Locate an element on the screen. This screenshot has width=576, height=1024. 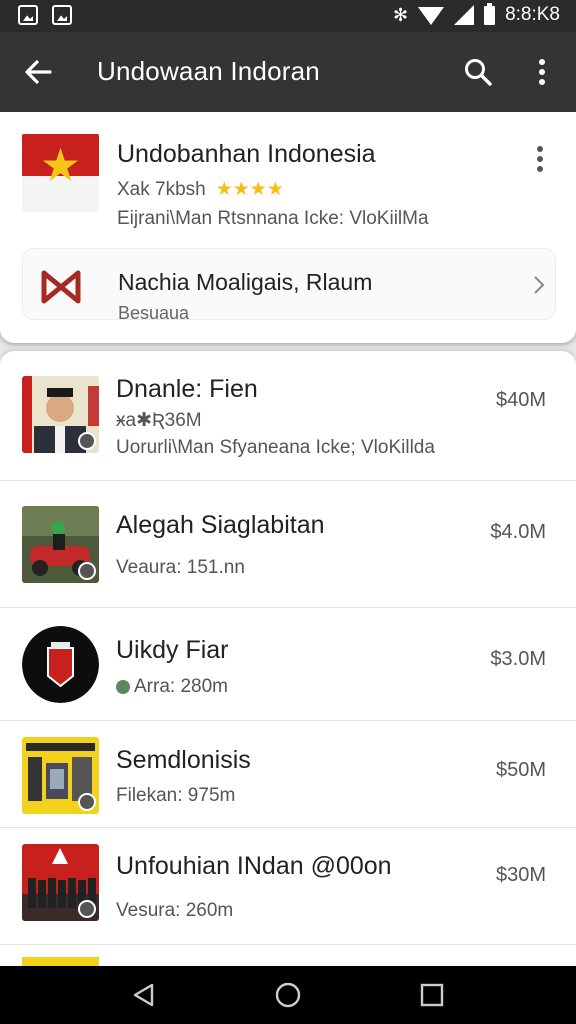
item-price: $3.0M is located at coordinates (518, 659).